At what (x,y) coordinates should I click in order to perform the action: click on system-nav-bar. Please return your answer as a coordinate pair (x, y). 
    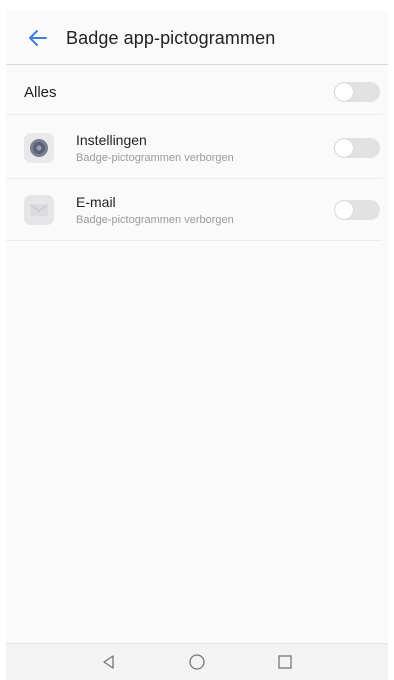
    Looking at the image, I should click on (197, 661).